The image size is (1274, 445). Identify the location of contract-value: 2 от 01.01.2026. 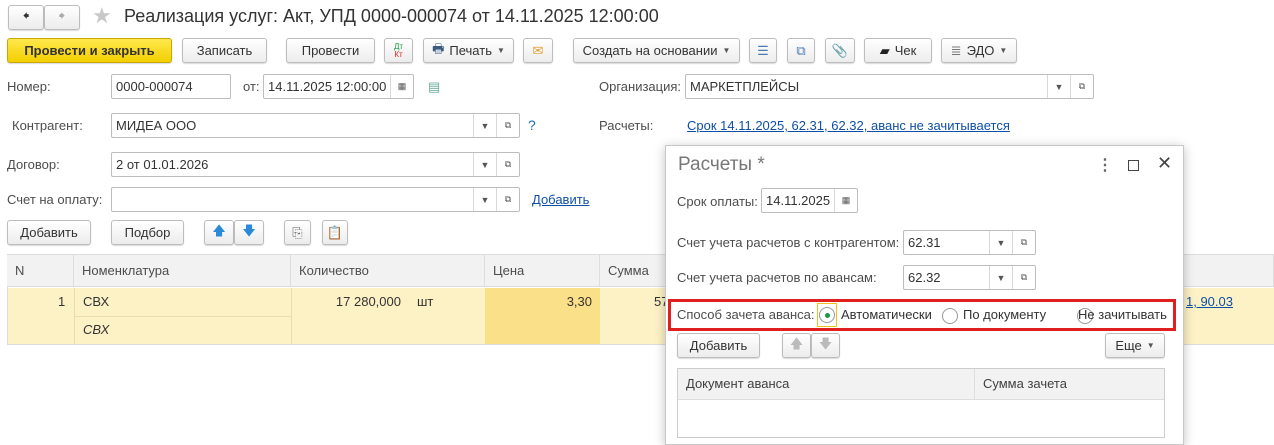
(162, 164).